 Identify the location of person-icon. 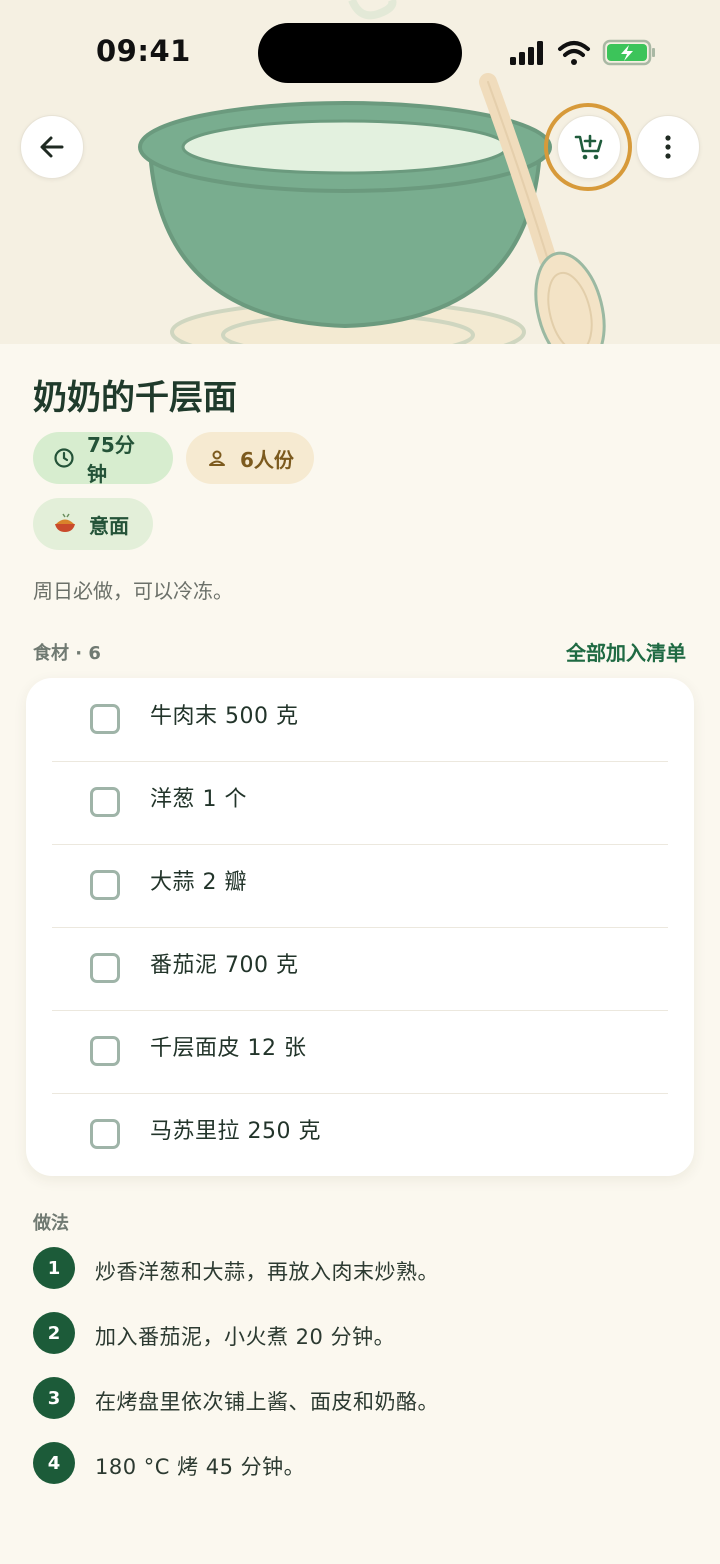
(217, 458).